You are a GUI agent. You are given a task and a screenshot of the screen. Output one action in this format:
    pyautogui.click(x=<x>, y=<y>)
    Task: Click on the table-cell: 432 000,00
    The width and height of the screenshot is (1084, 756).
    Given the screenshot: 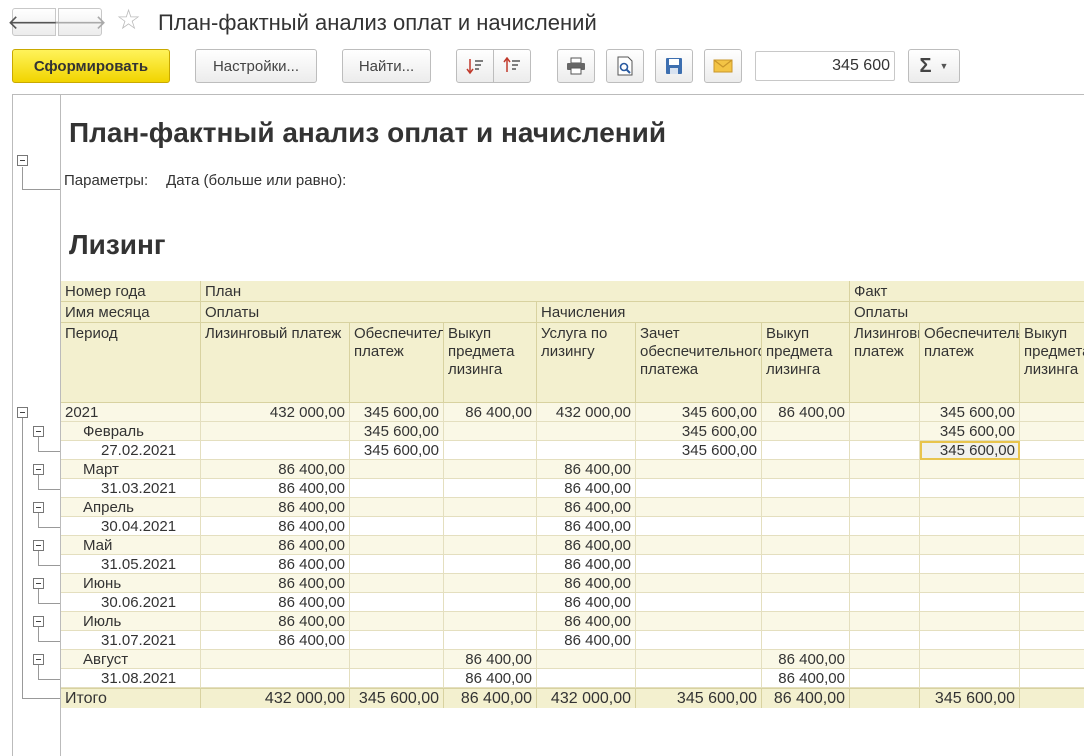 What is the action you would take?
    pyautogui.click(x=586, y=412)
    